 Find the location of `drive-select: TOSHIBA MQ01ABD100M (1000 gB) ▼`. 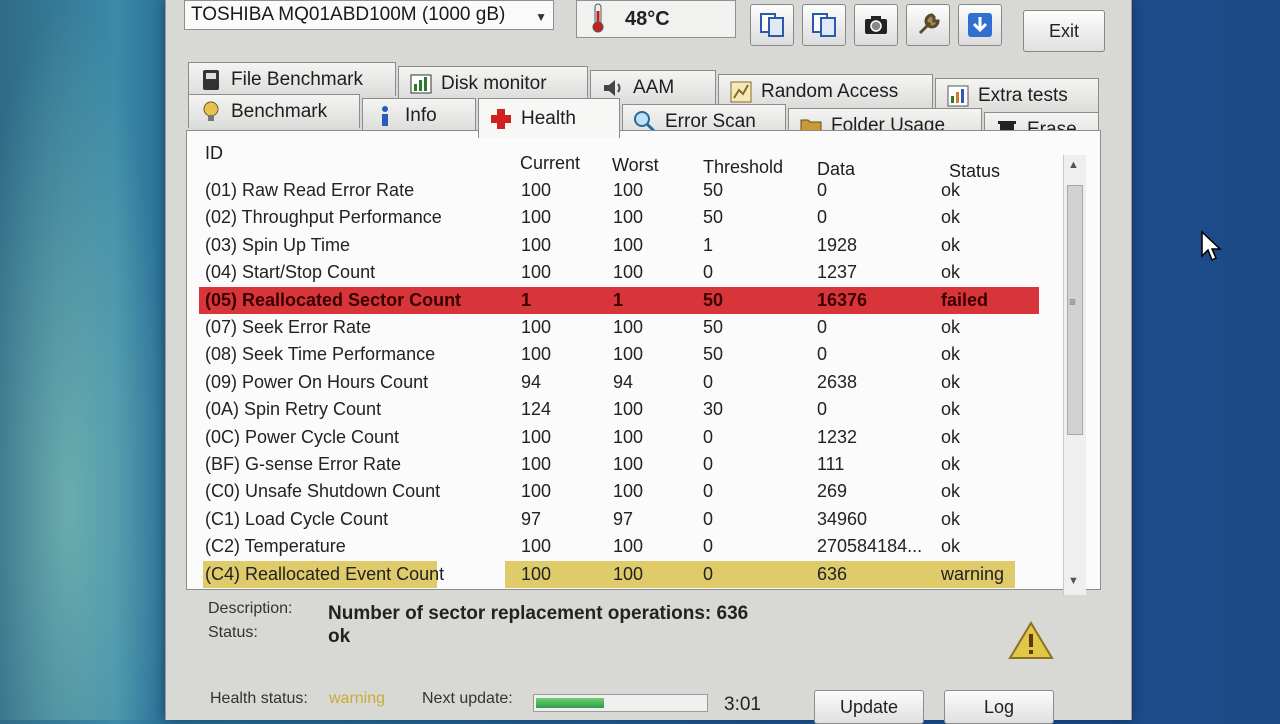

drive-select: TOSHIBA MQ01ABD100M (1000 gB) ▼ is located at coordinates (369, 15).